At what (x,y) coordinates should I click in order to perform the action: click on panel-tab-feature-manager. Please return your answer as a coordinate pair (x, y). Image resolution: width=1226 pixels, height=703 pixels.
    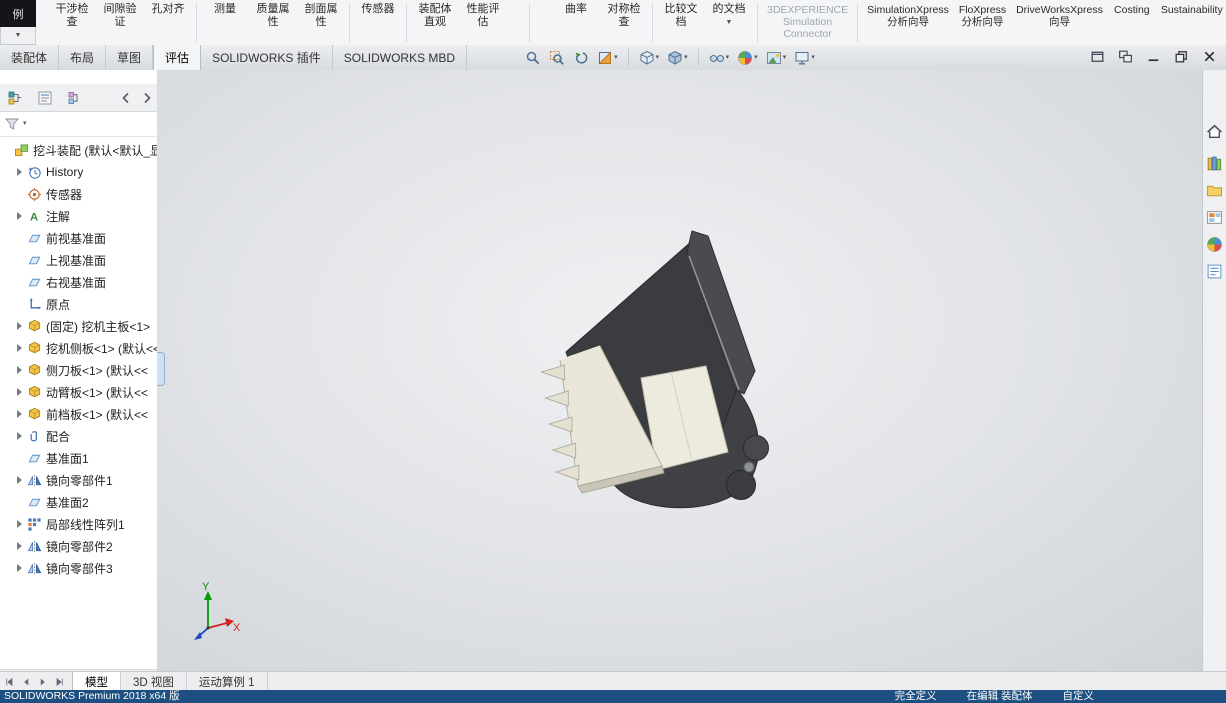
    Looking at the image, I should click on (15, 98).